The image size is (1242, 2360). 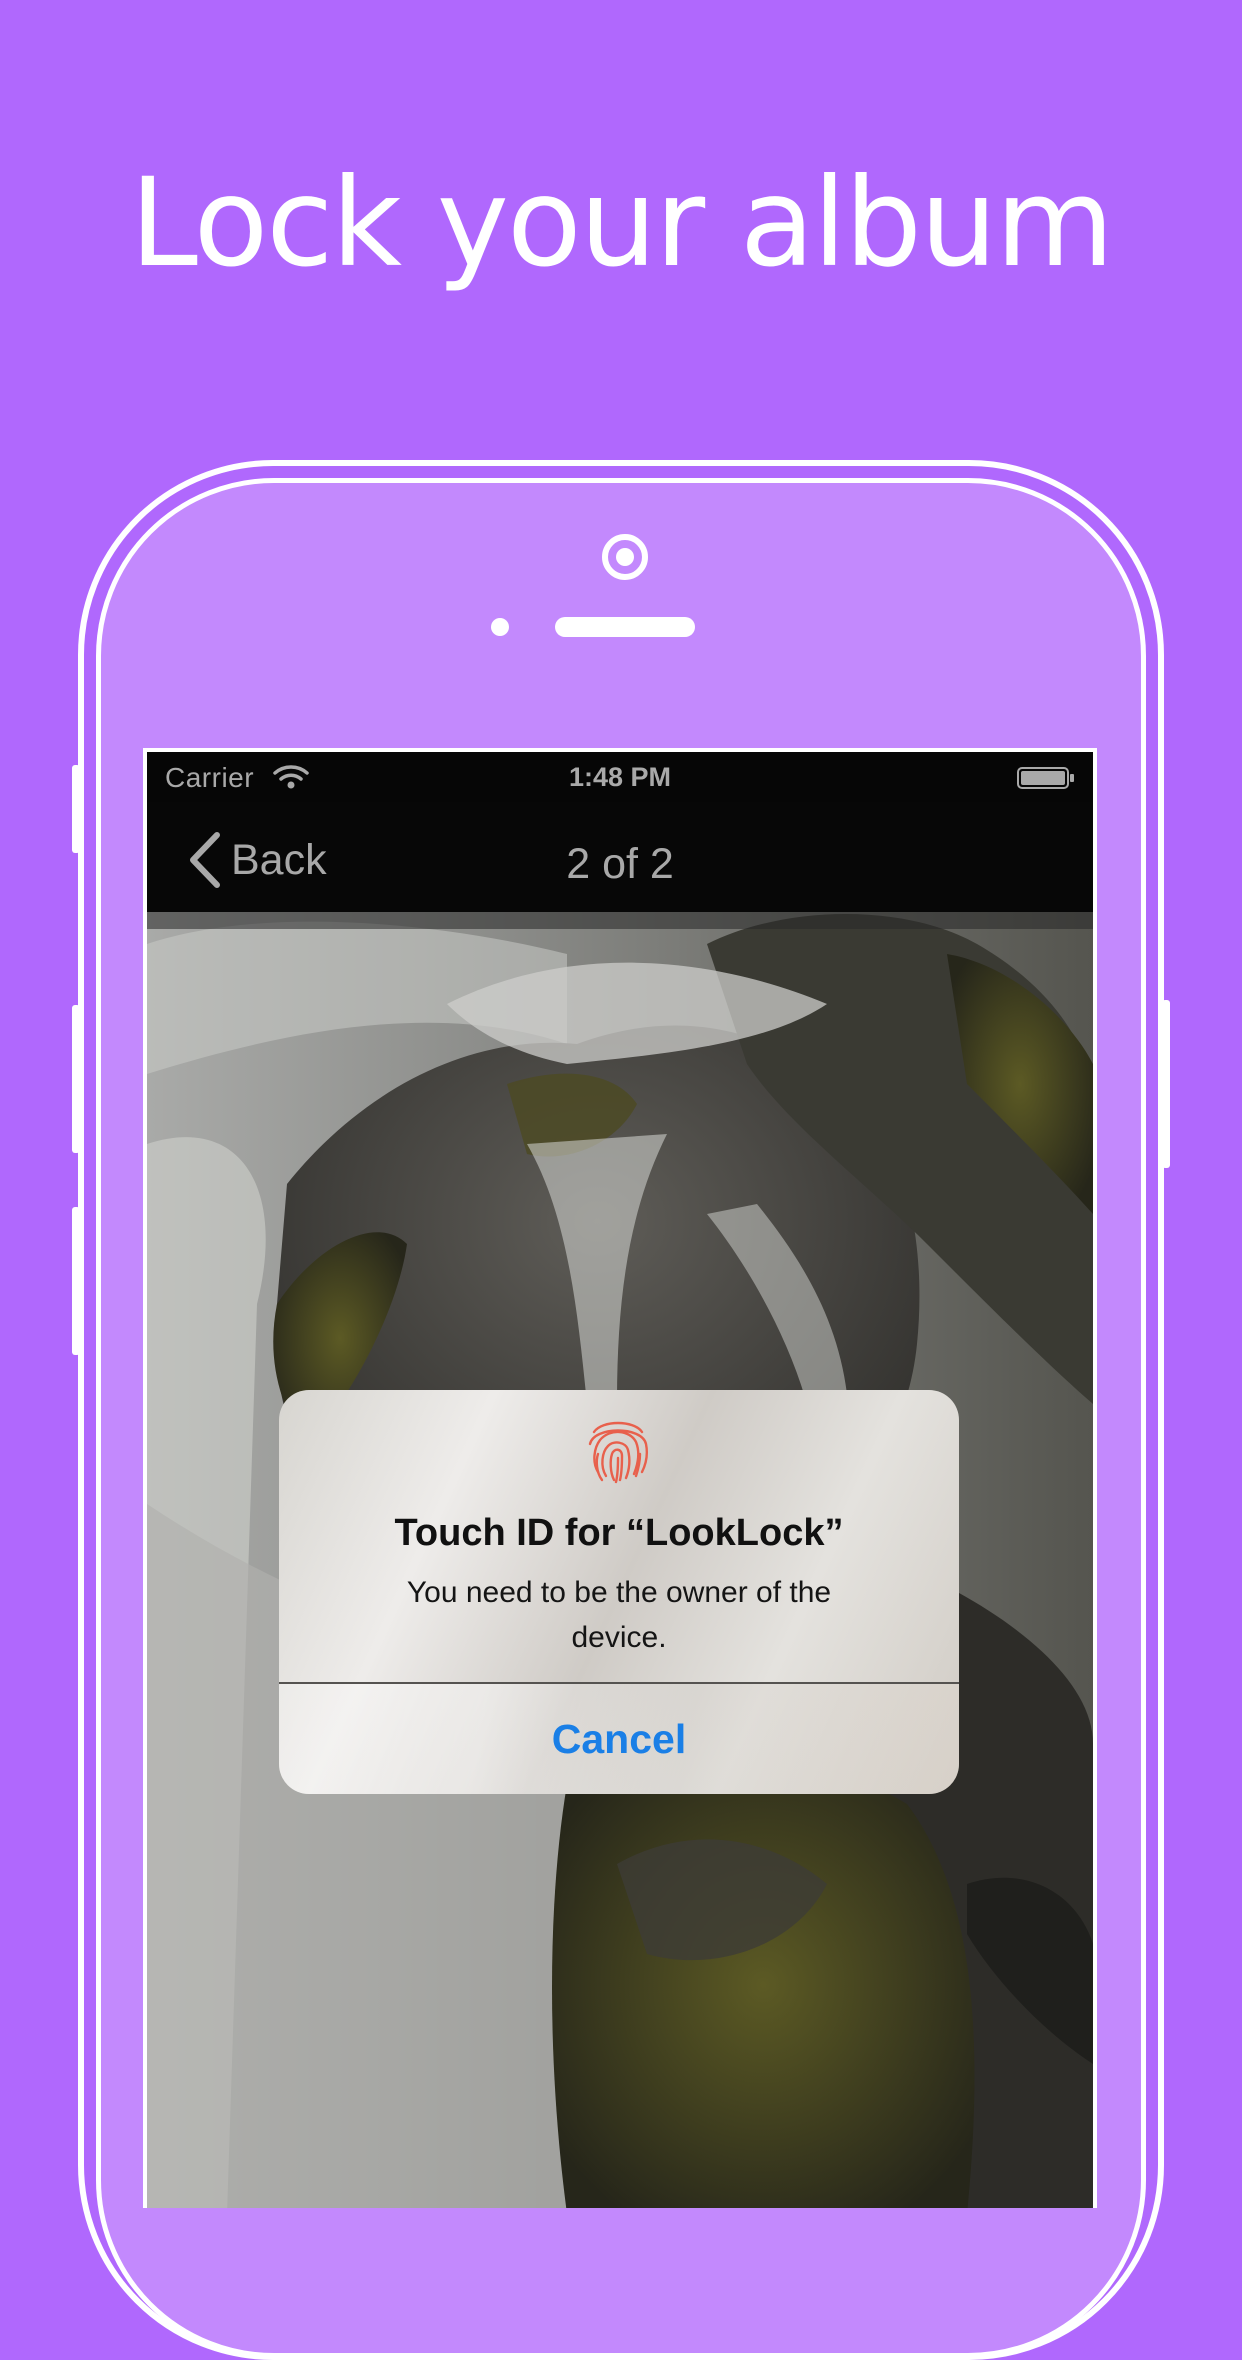 What do you see at coordinates (619, 1533) in the screenshot?
I see `alert-title: Touch ID for “LookLock”` at bounding box center [619, 1533].